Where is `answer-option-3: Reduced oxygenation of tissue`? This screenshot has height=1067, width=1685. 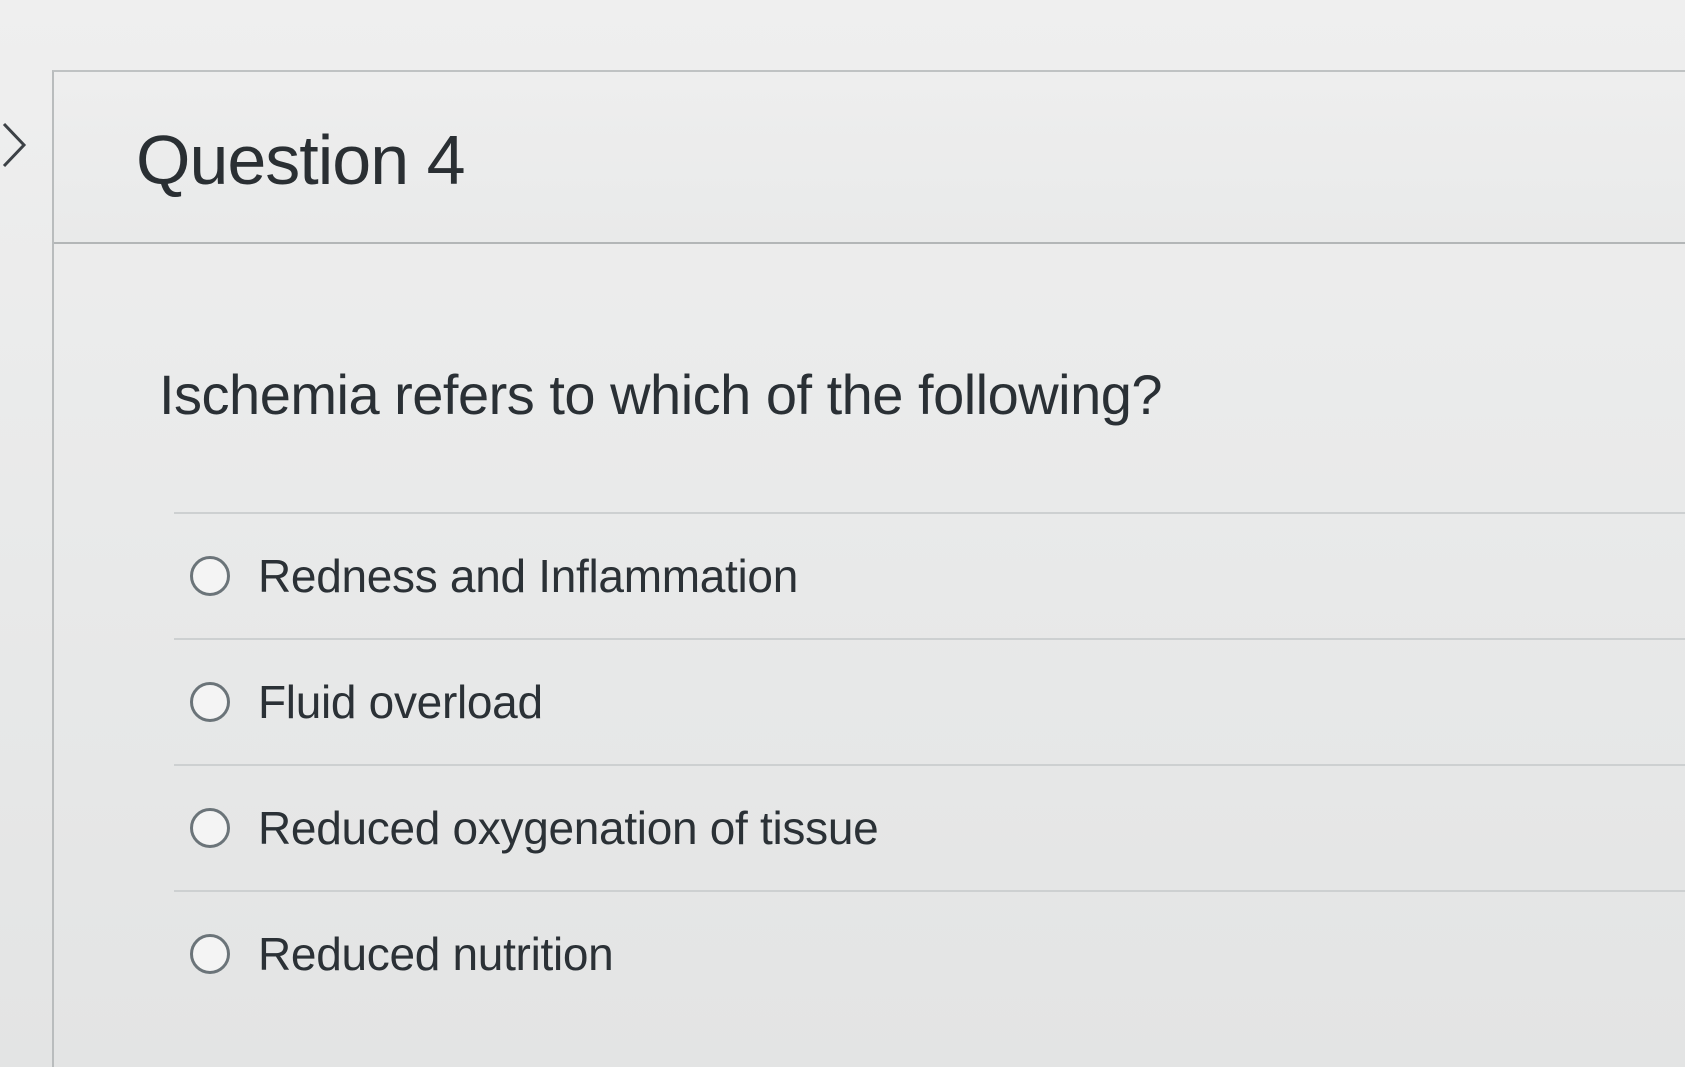 answer-option-3: Reduced oxygenation of tissue is located at coordinates (929, 827).